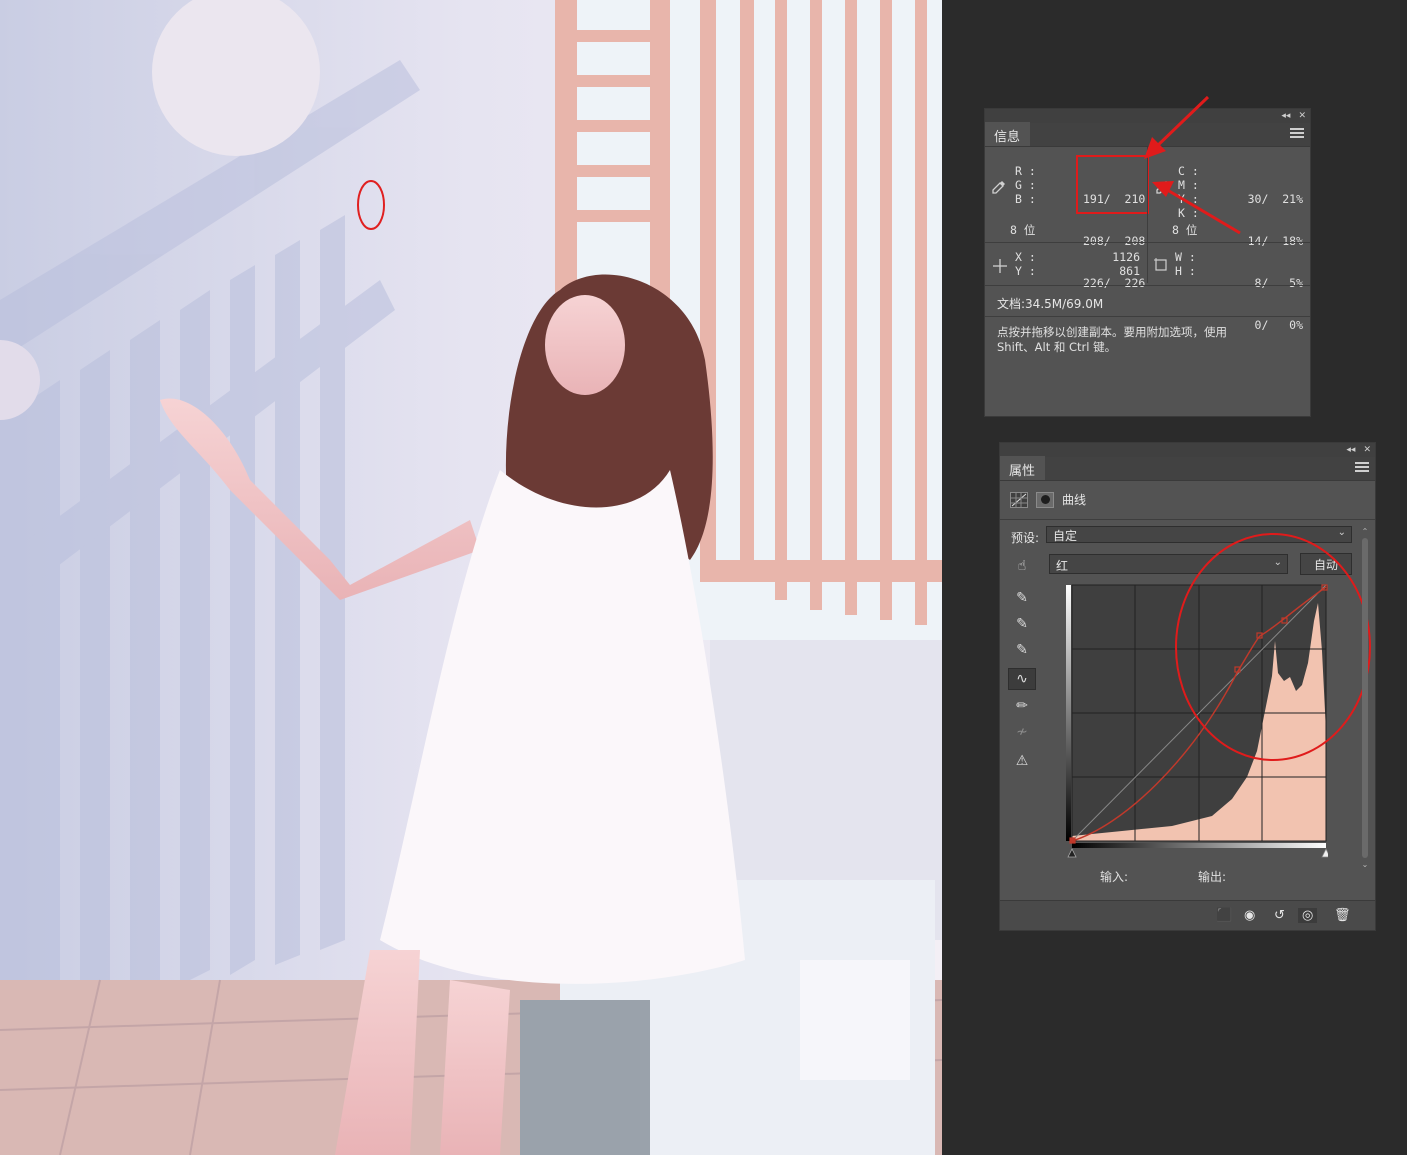 This screenshot has width=1407, height=1155. Describe the element at coordinates (1212, 877) in the screenshot. I see `output-label: 输出:` at that location.